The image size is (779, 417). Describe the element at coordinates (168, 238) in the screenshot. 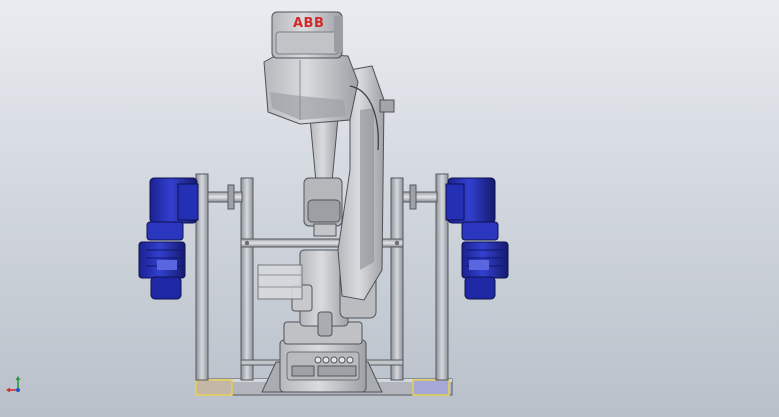

I see `left-gear-motor` at that location.